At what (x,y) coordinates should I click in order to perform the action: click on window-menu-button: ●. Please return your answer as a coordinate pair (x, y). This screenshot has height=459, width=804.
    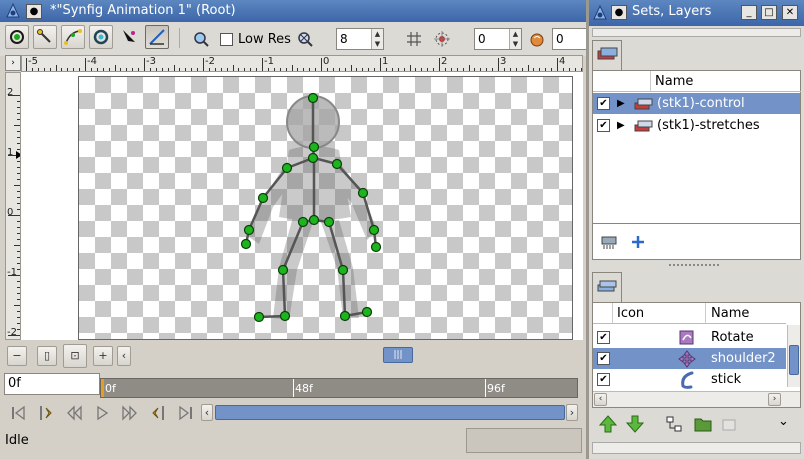
    Looking at the image, I should click on (34, 11).